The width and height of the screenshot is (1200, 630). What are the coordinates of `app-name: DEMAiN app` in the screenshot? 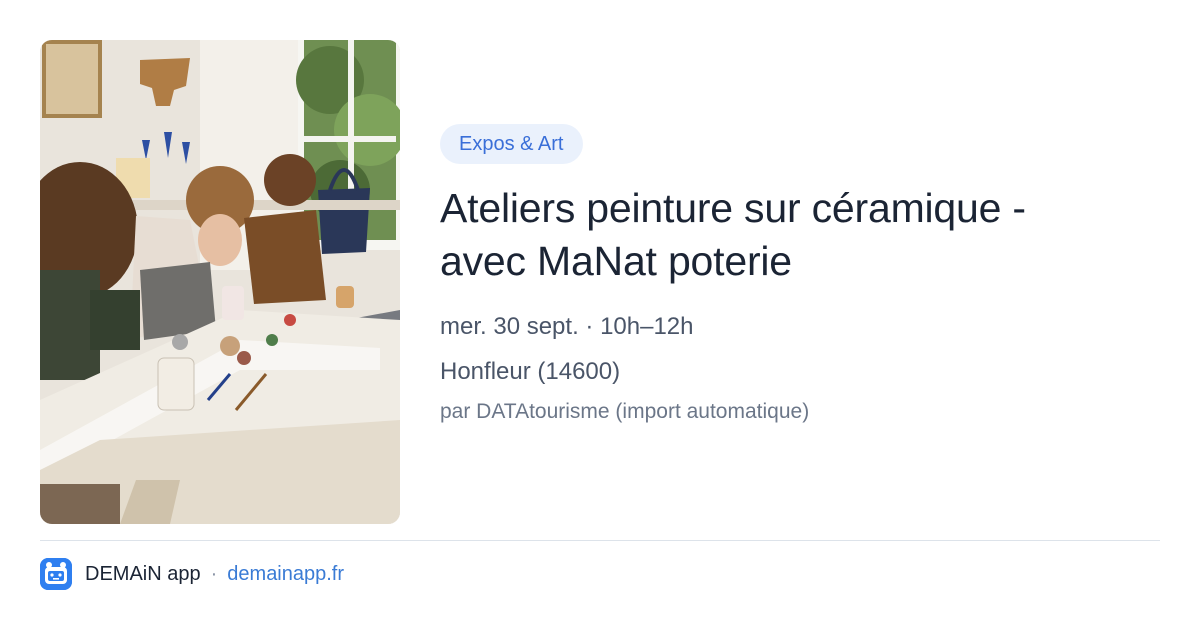 It's located at (143, 573).